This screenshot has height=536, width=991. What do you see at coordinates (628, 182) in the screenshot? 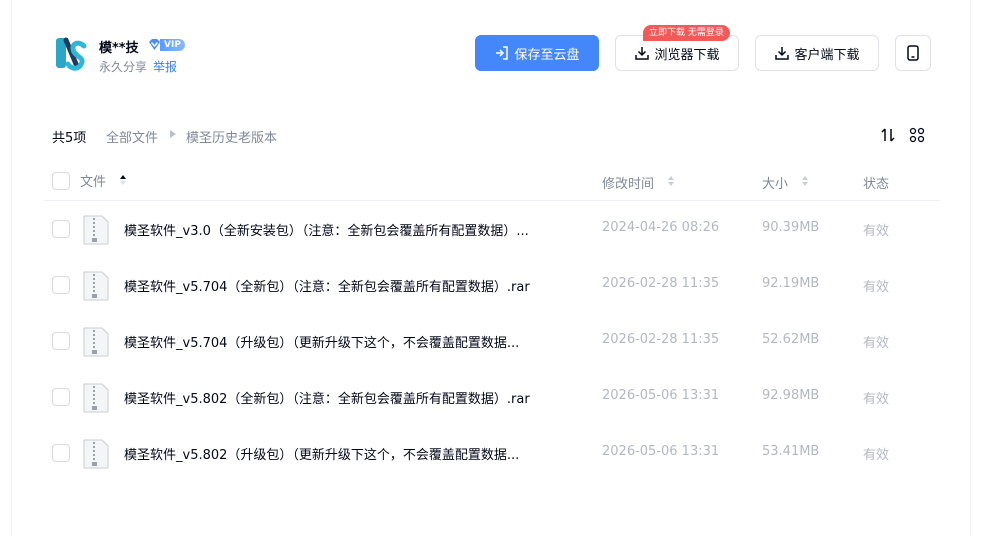
I see `column-header-time: 修改时间` at bounding box center [628, 182].